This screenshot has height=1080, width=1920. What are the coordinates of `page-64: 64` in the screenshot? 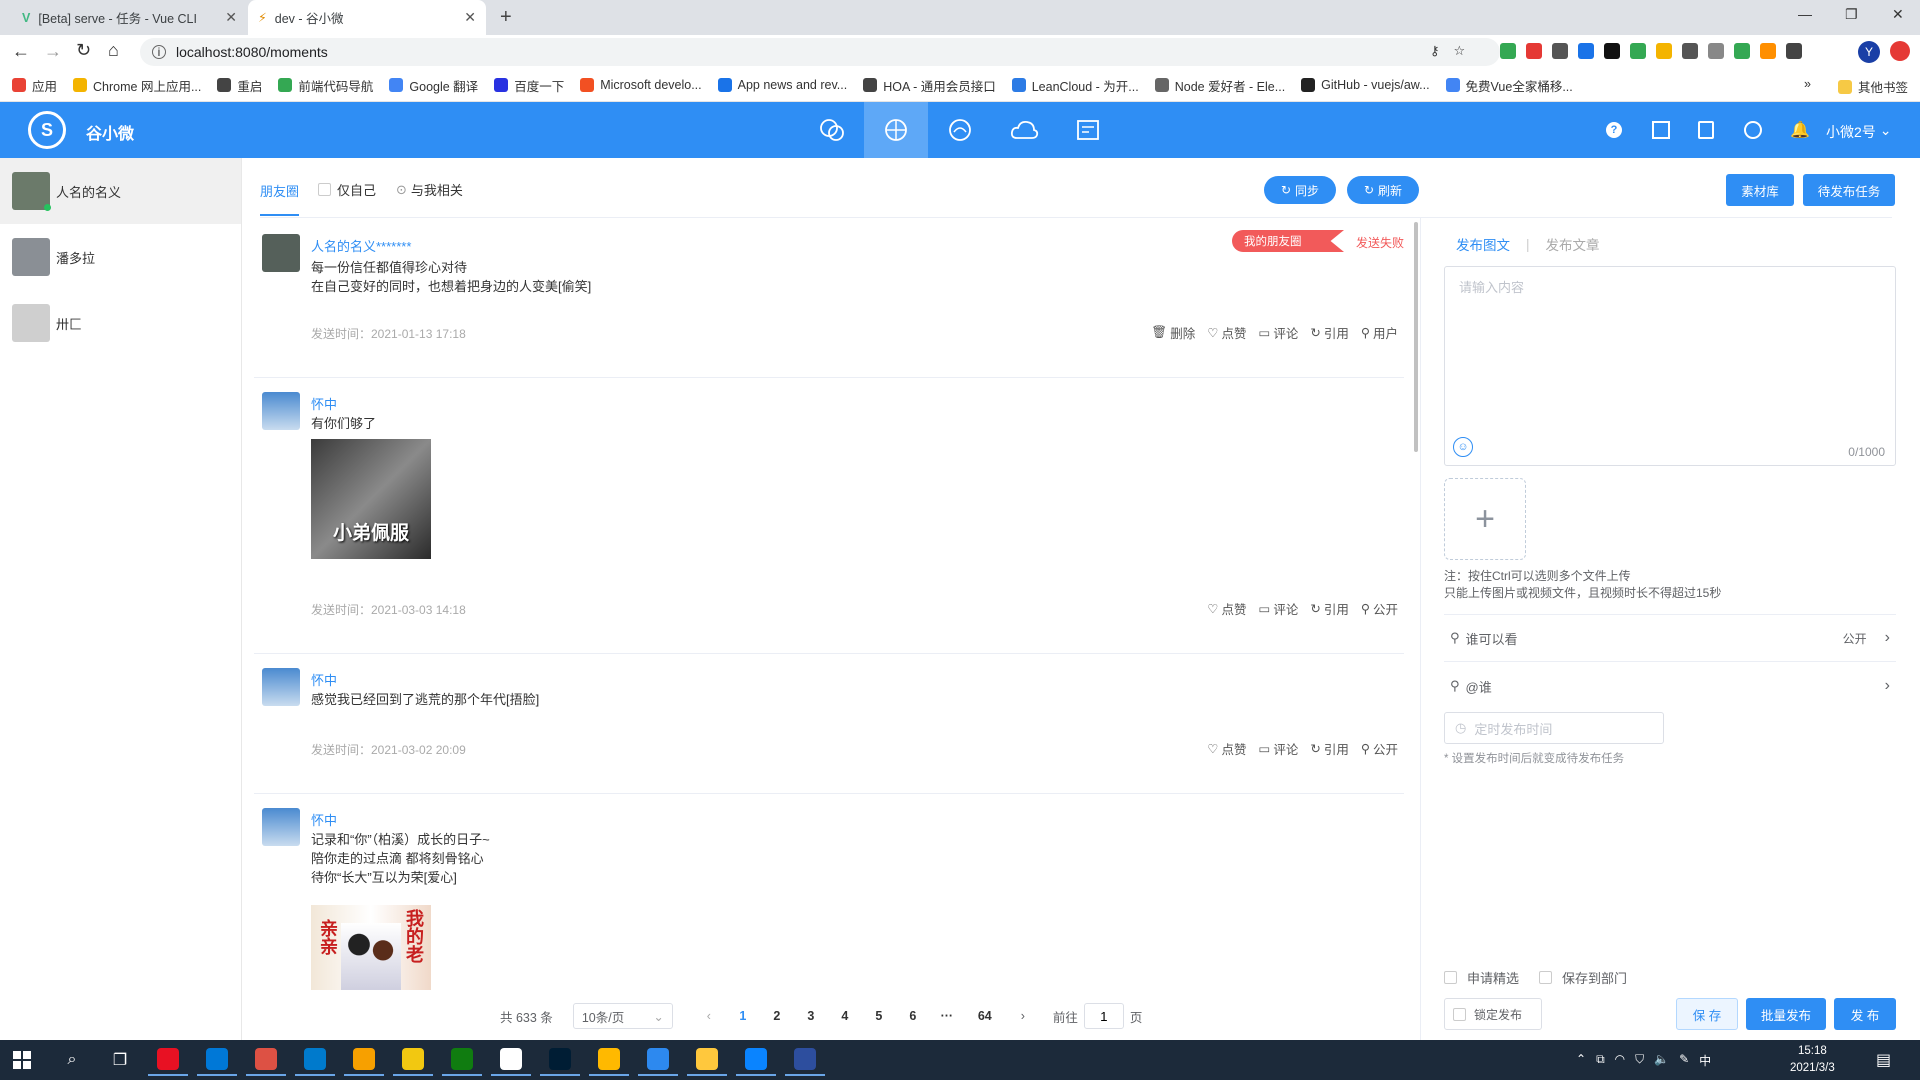 It's located at (985, 1016).